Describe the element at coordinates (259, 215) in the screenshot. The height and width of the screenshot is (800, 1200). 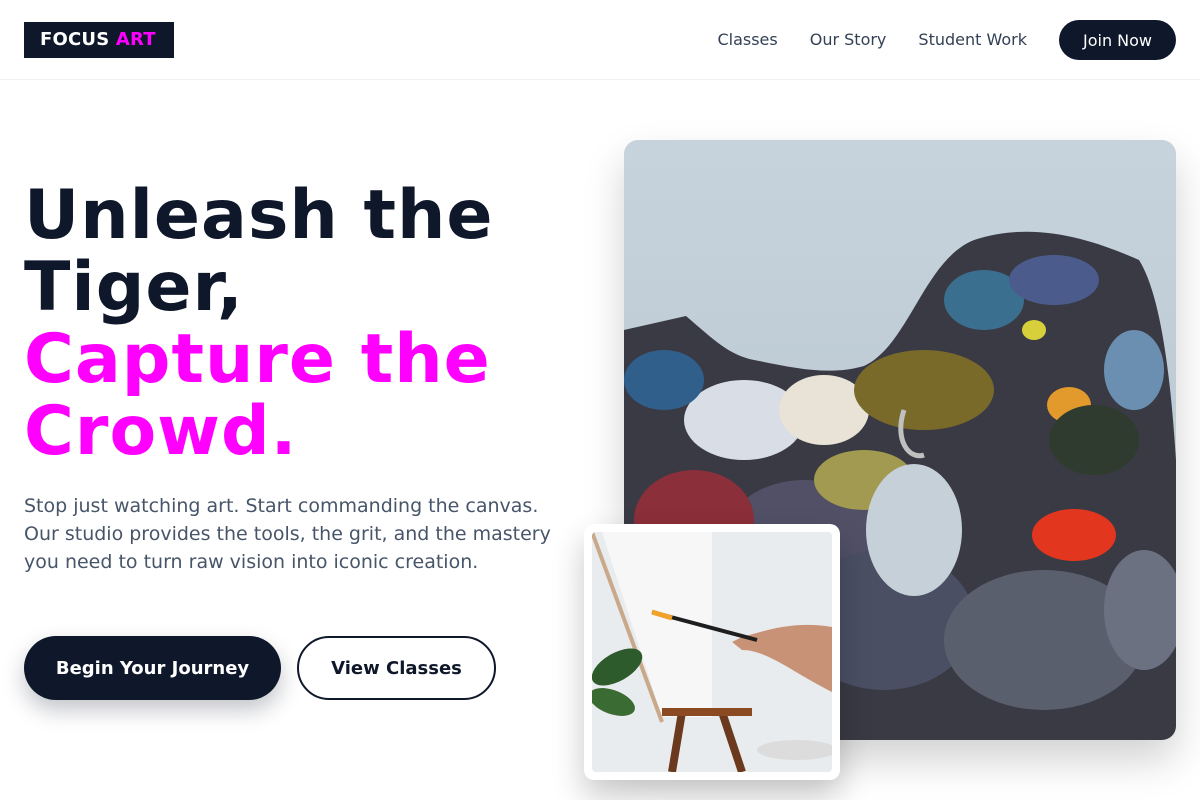
I see `hero-title-line1: Unleash the` at that location.